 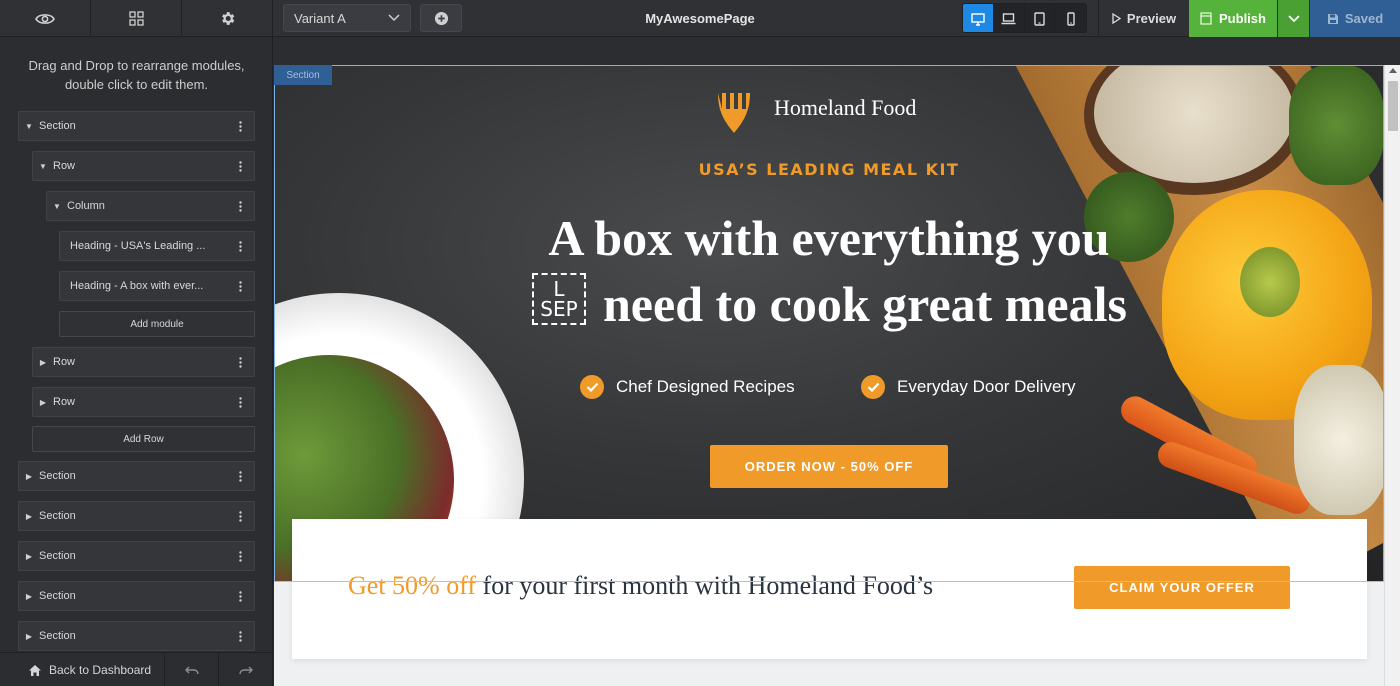 What do you see at coordinates (592, 387) in the screenshot?
I see `checkmark-icon` at bounding box center [592, 387].